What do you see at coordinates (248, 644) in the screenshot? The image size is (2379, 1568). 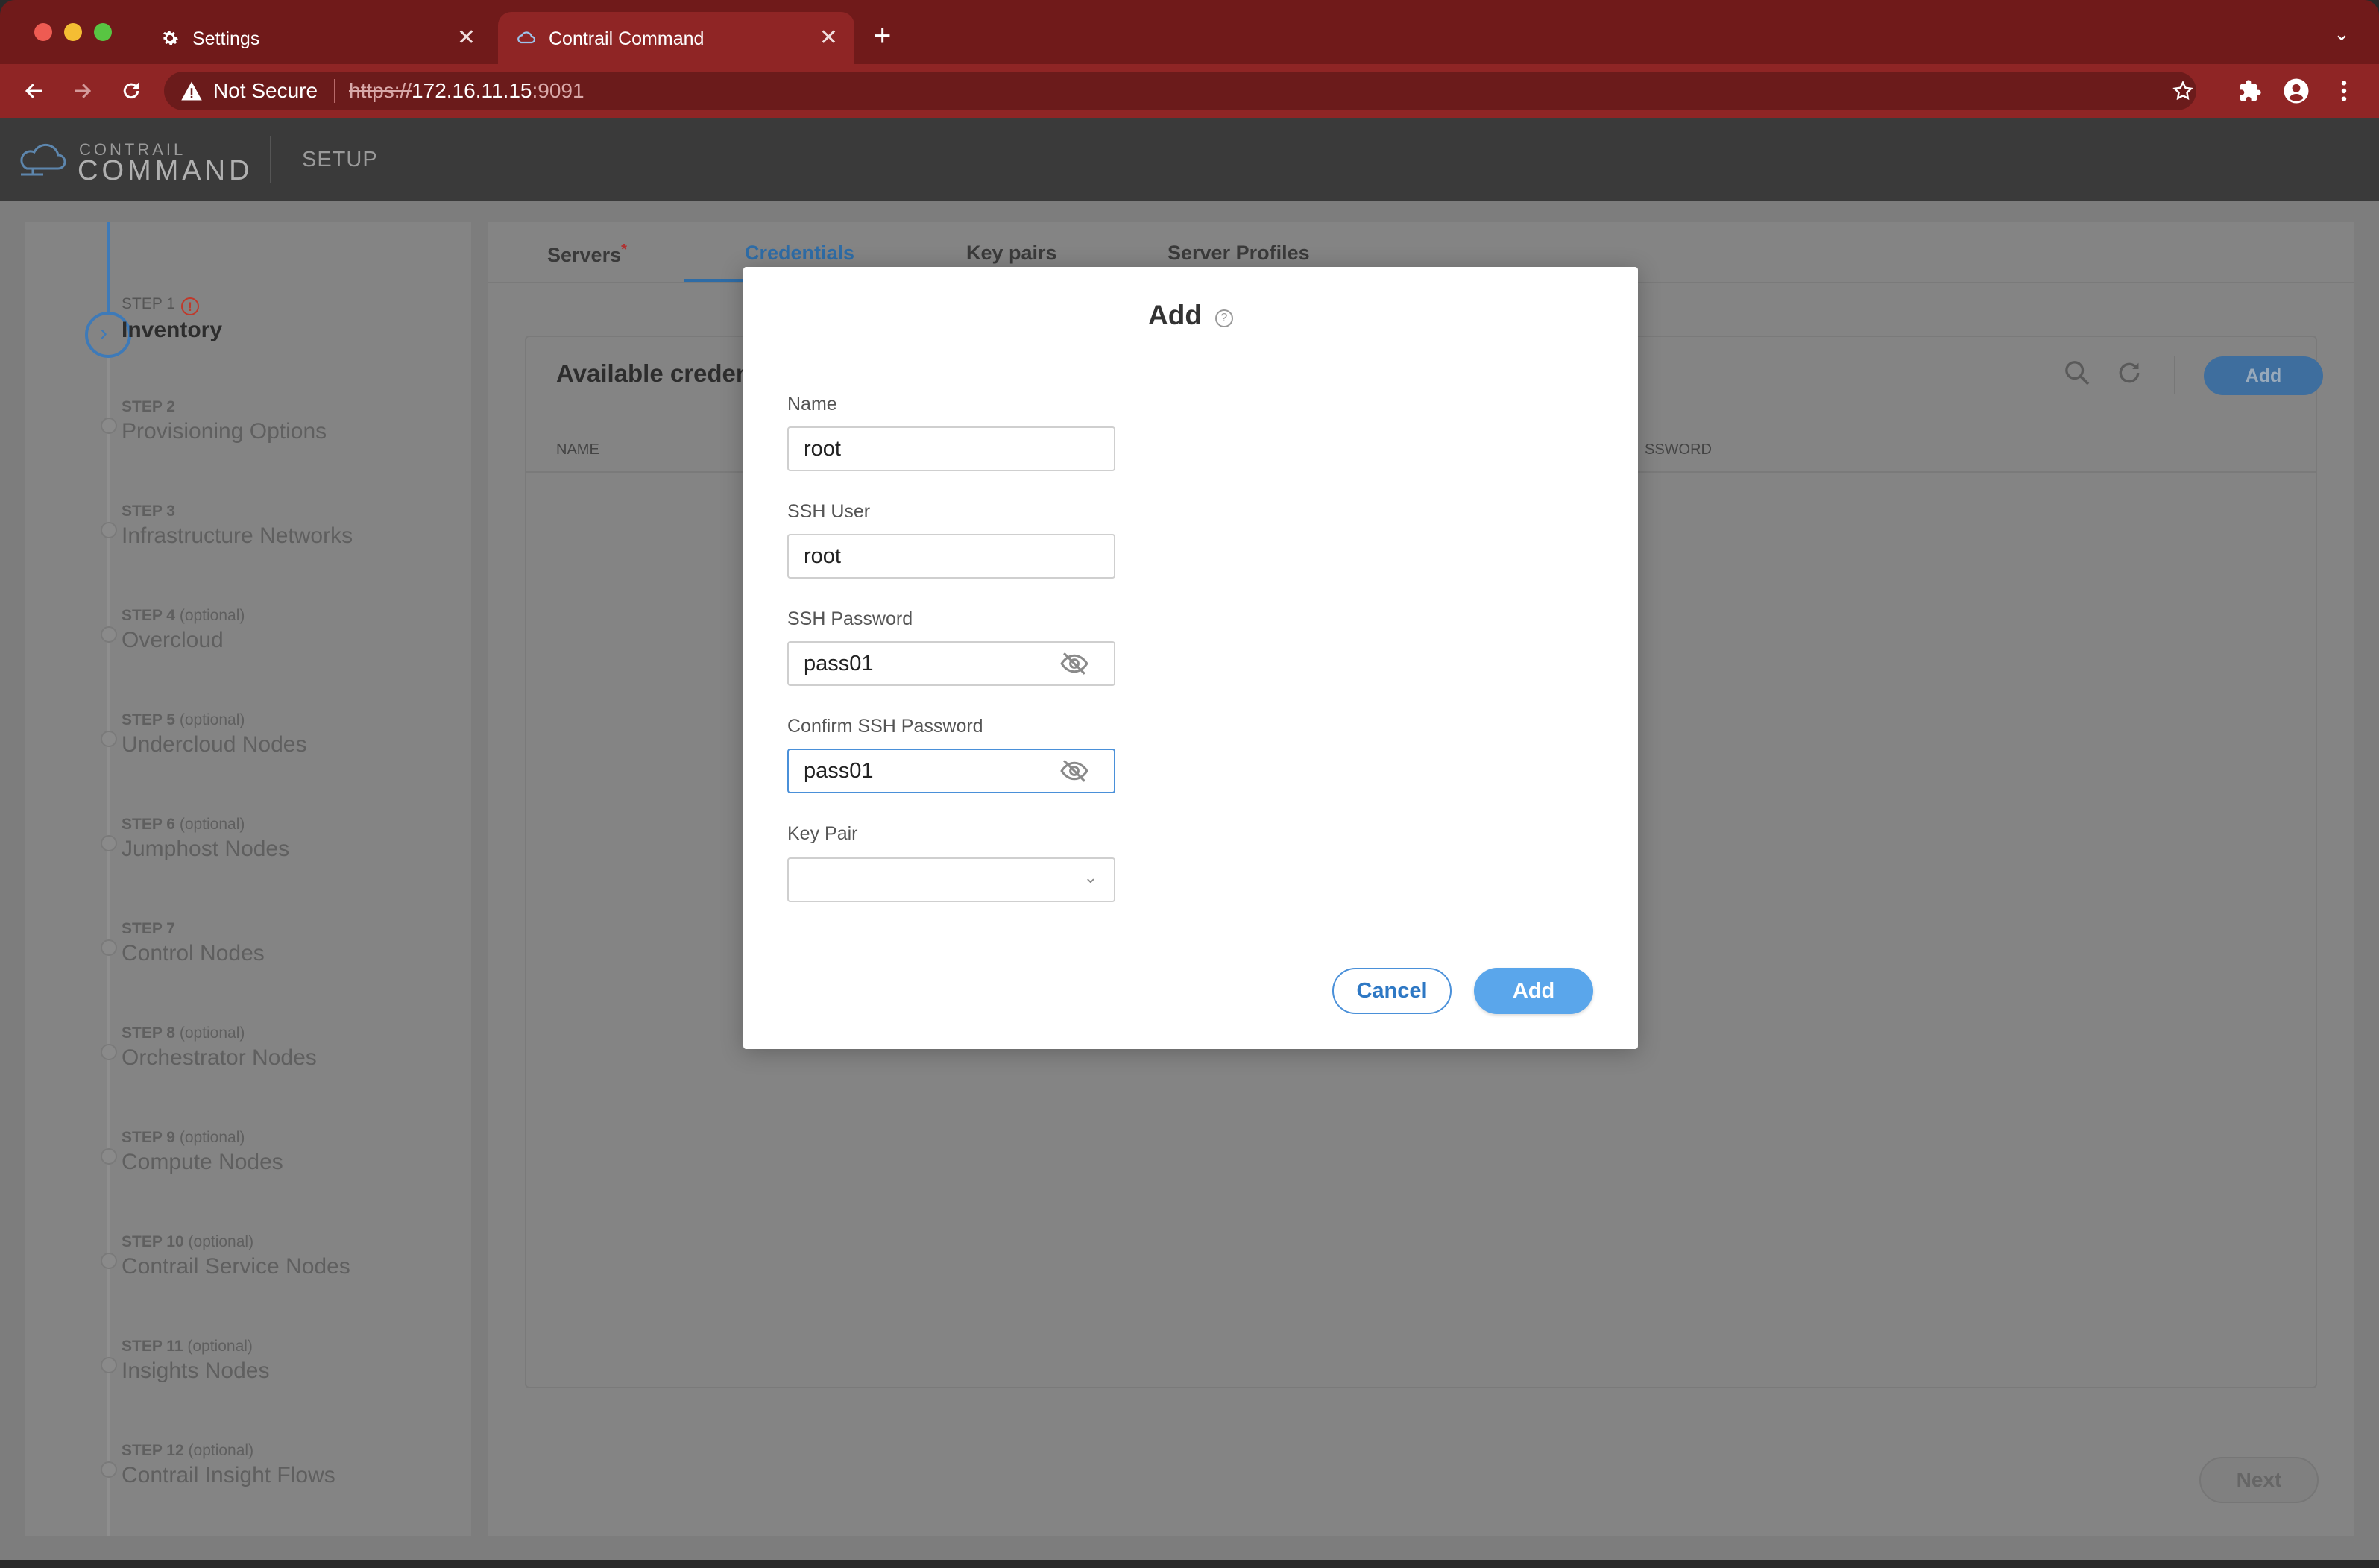 I see `step-overcloud: STEP 4 (optional) Overcloud` at bounding box center [248, 644].